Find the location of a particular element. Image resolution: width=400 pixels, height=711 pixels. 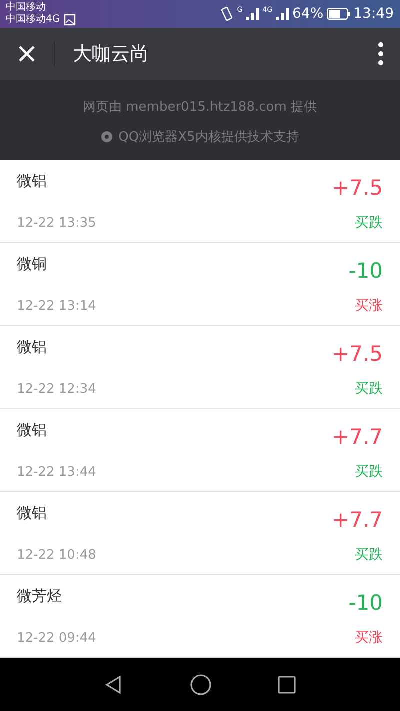

trade-time: 12-22 13:44 is located at coordinates (56, 472).